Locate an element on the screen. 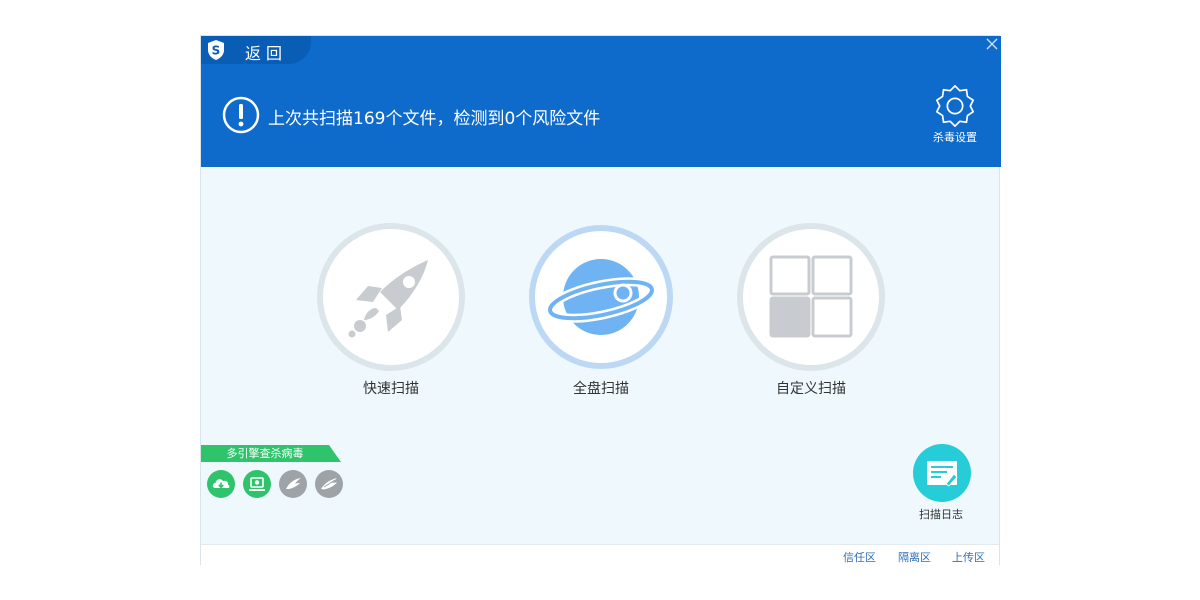  rocket-icon is located at coordinates (391, 297).